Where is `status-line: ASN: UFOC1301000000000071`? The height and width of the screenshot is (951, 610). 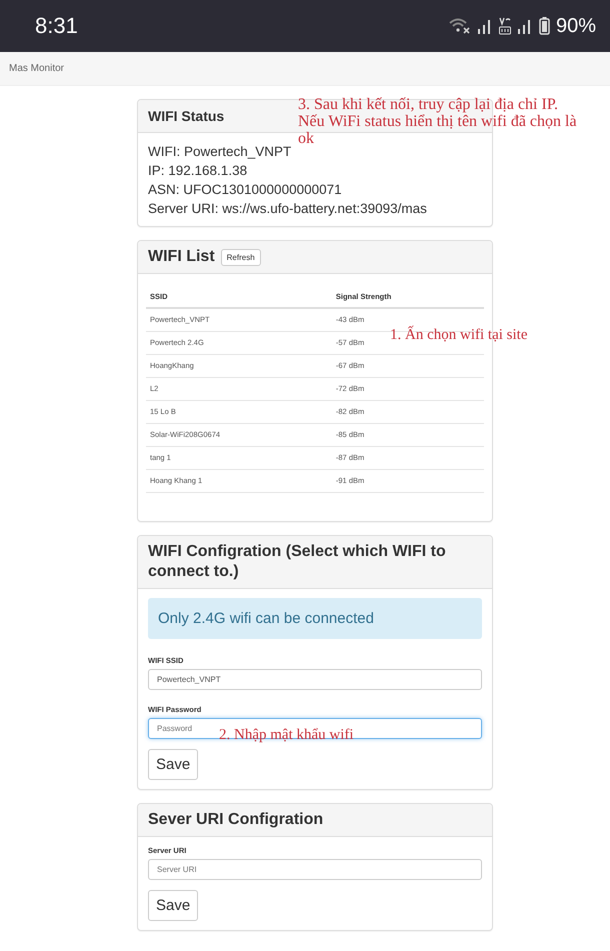 status-line: ASN: UFOC1301000000000071 is located at coordinates (245, 190).